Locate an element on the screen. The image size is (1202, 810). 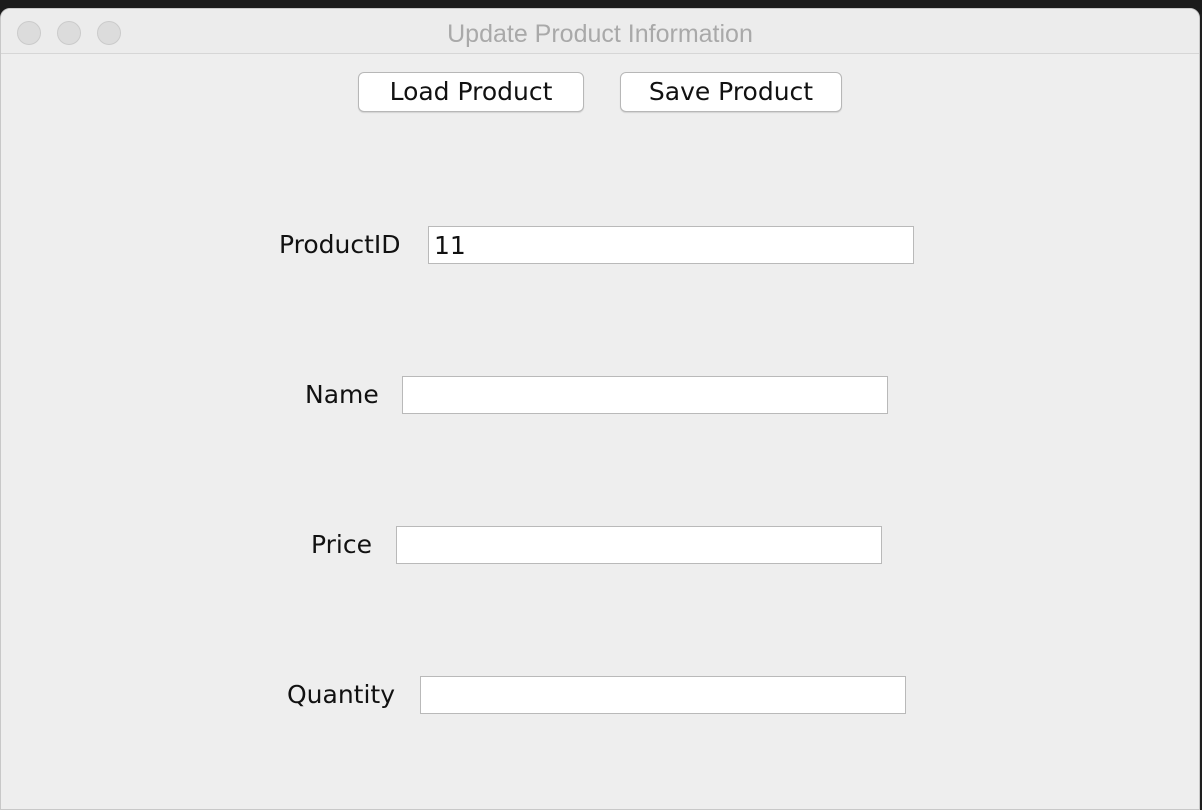
window-titlebar: Update Product Information is located at coordinates (600, 31).